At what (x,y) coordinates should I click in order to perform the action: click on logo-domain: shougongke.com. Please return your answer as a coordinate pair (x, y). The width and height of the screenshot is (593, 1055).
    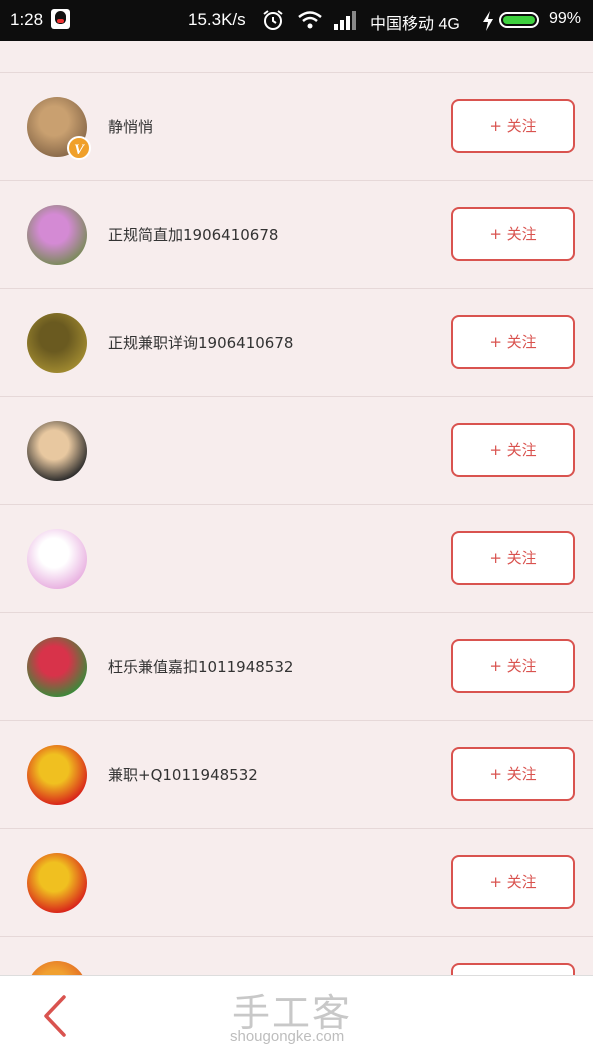
    Looking at the image, I should click on (287, 1036).